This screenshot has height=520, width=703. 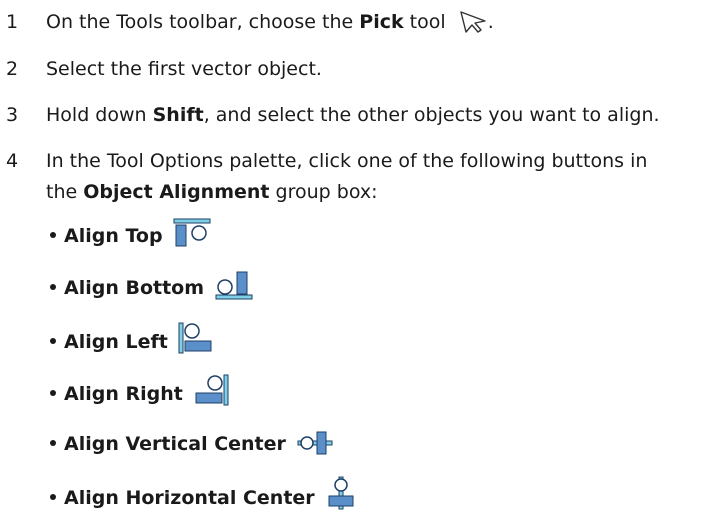 I want to click on step-text: the Object Alignment group box:, so click(x=212, y=192).